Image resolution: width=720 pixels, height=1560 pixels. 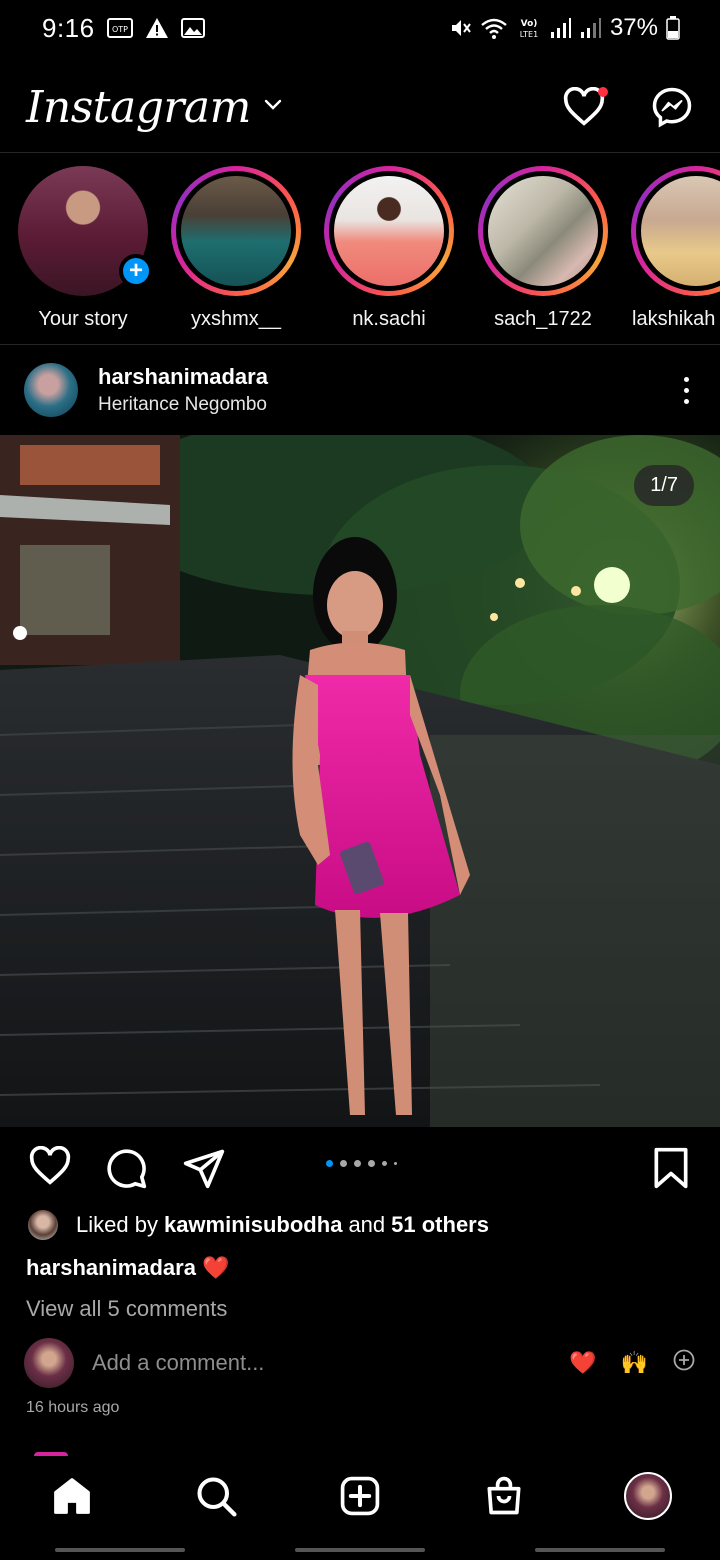 I want to click on status-time: 9:16, so click(x=68, y=27).